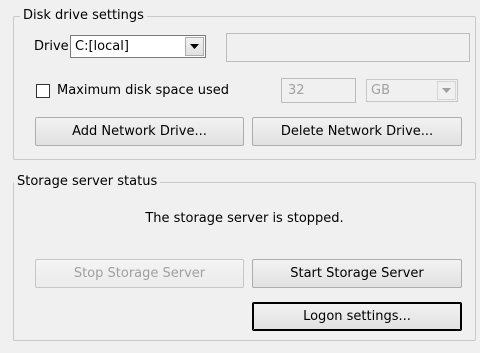 Image resolution: width=480 pixels, height=353 pixels. What do you see at coordinates (139, 273) in the screenshot?
I see `stop-storage-server-button: Stop Storage Server` at bounding box center [139, 273].